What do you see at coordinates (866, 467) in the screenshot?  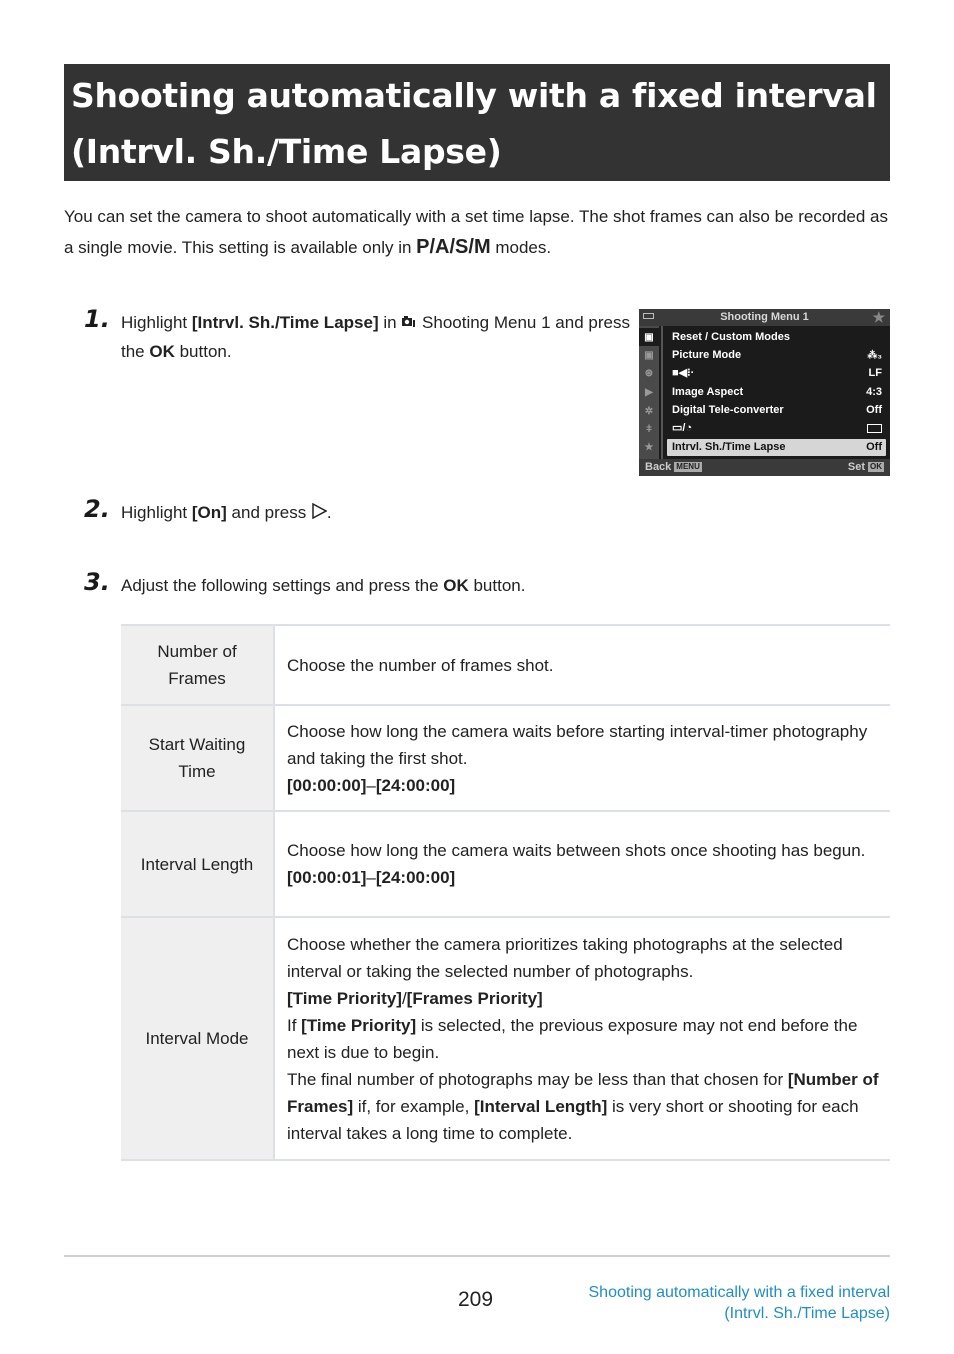 I see `set-hint: Set OK` at bounding box center [866, 467].